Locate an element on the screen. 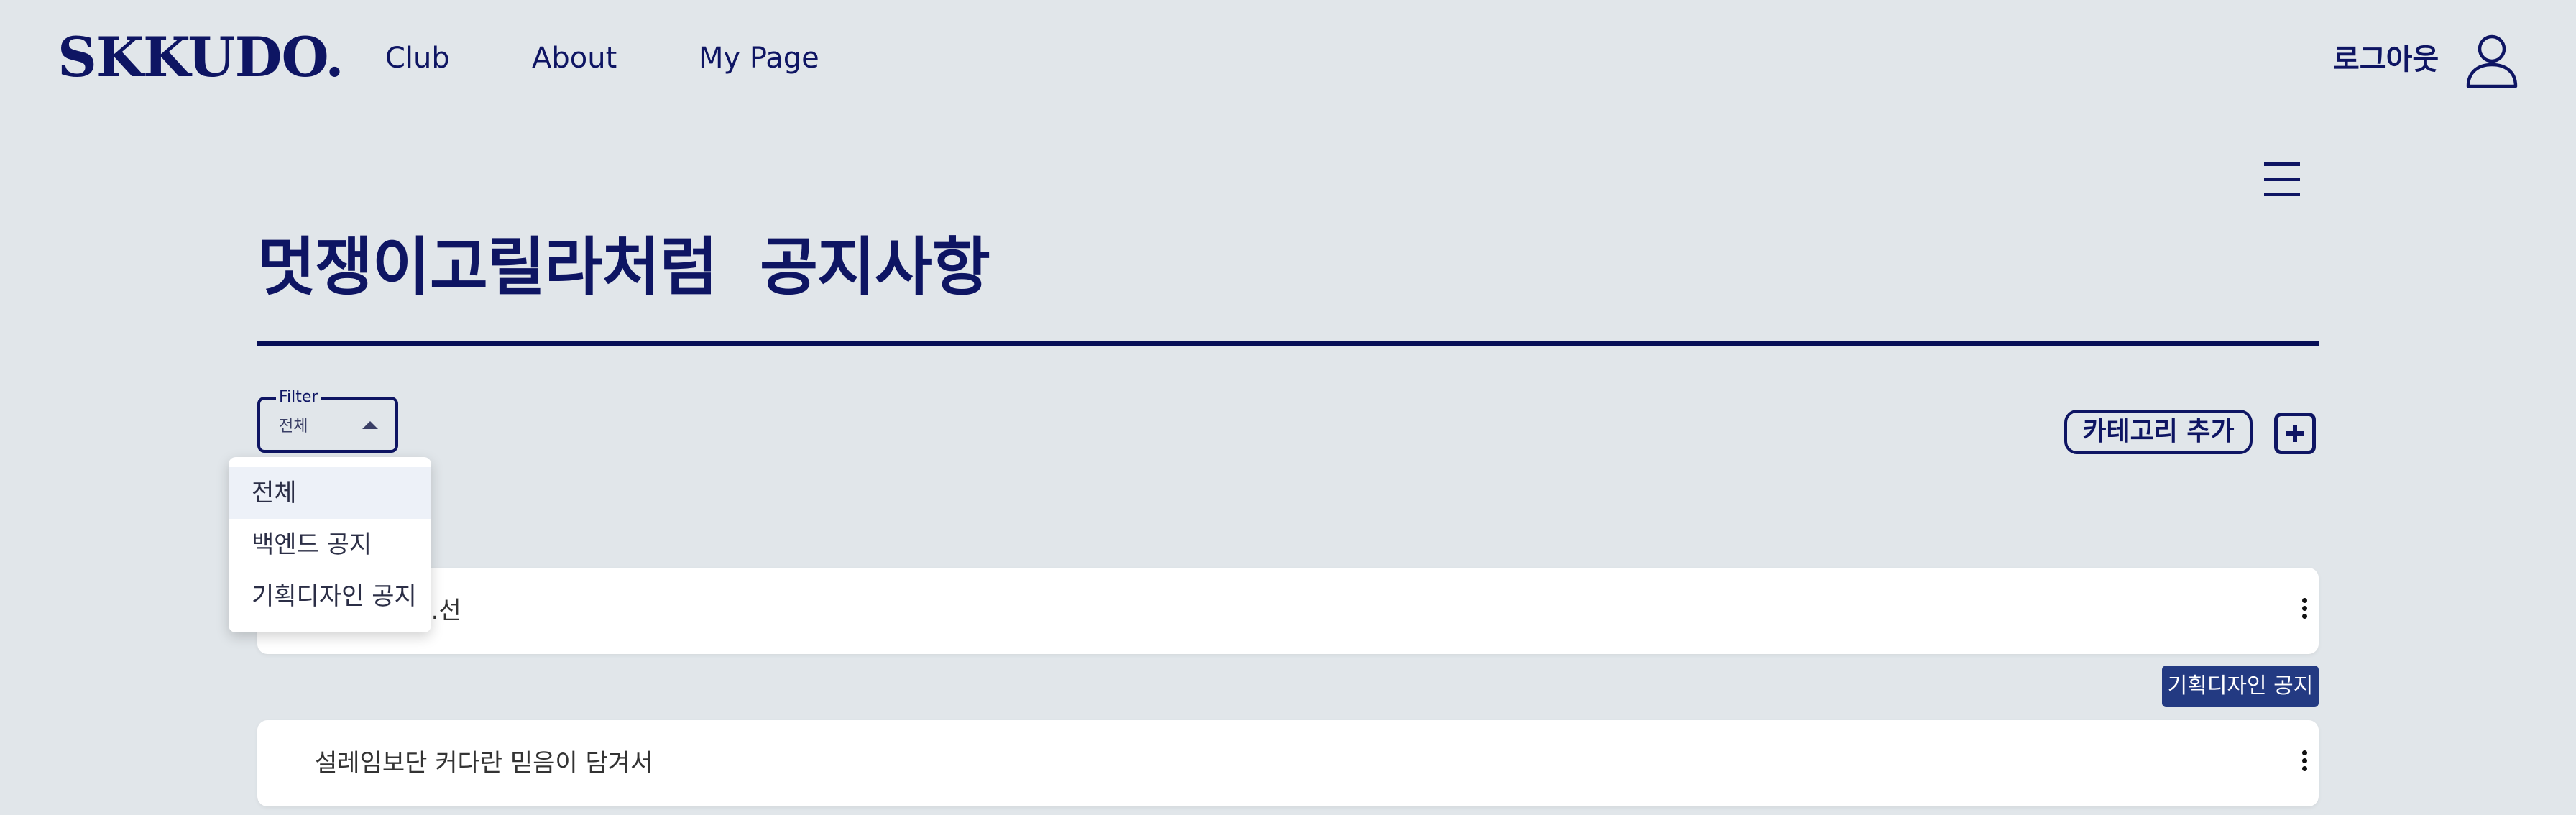 The image size is (2576, 815). filter-option-backend: 백엔드 공지 is located at coordinates (330, 545).